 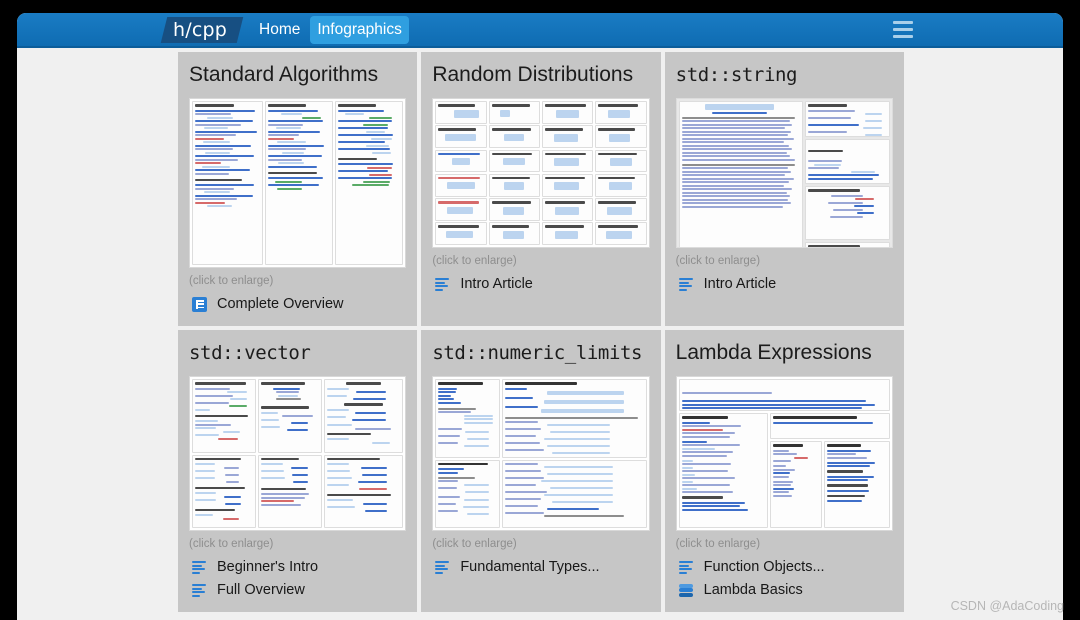 I want to click on thumbnail-lambda-expressions, so click(x=784, y=453).